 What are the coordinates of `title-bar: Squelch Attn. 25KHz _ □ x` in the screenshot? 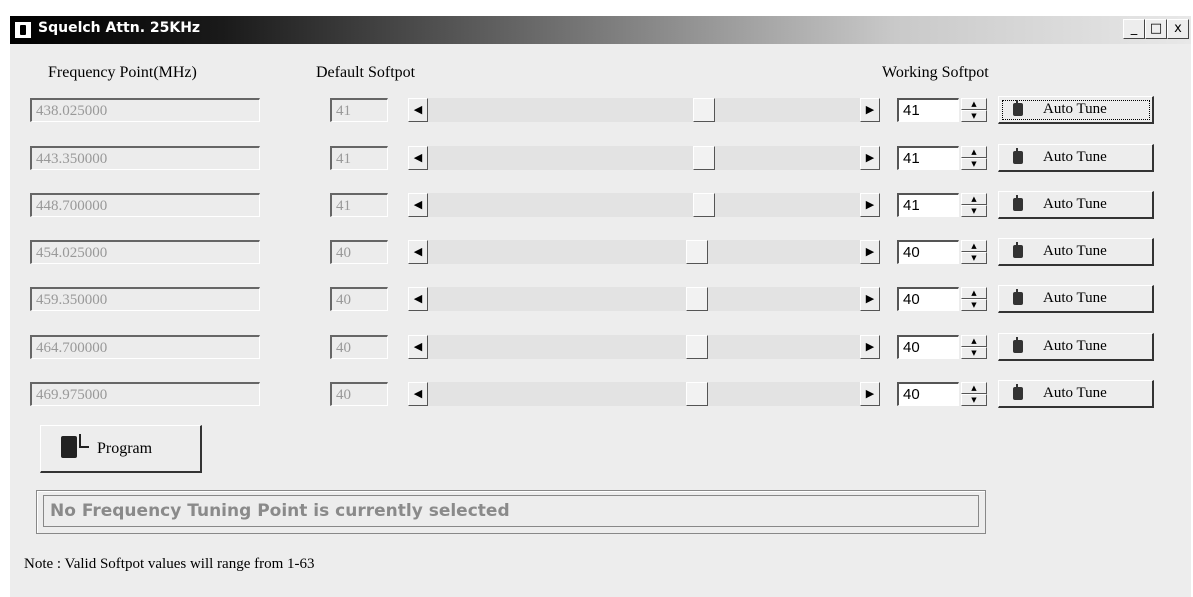 It's located at (600, 30).